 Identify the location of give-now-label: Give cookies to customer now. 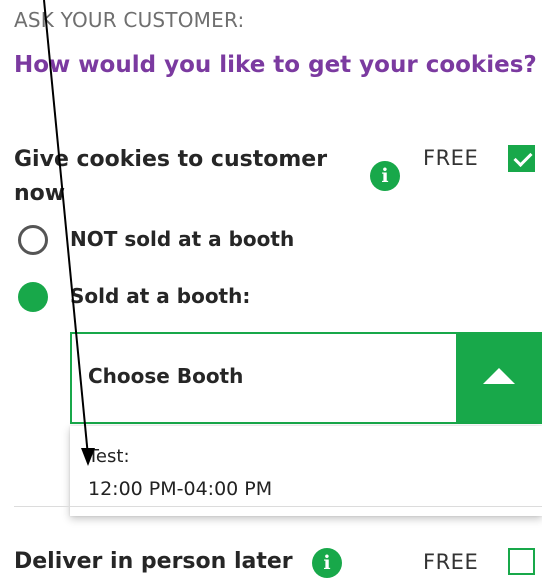
(171, 176).